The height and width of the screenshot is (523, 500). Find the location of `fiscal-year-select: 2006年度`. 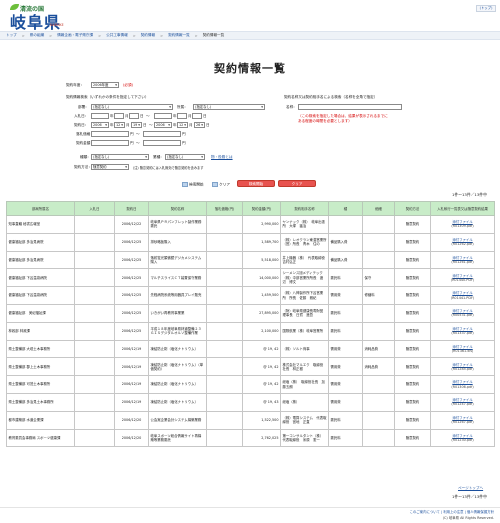

fiscal-year-select: 2006年度 is located at coordinates (105, 85).